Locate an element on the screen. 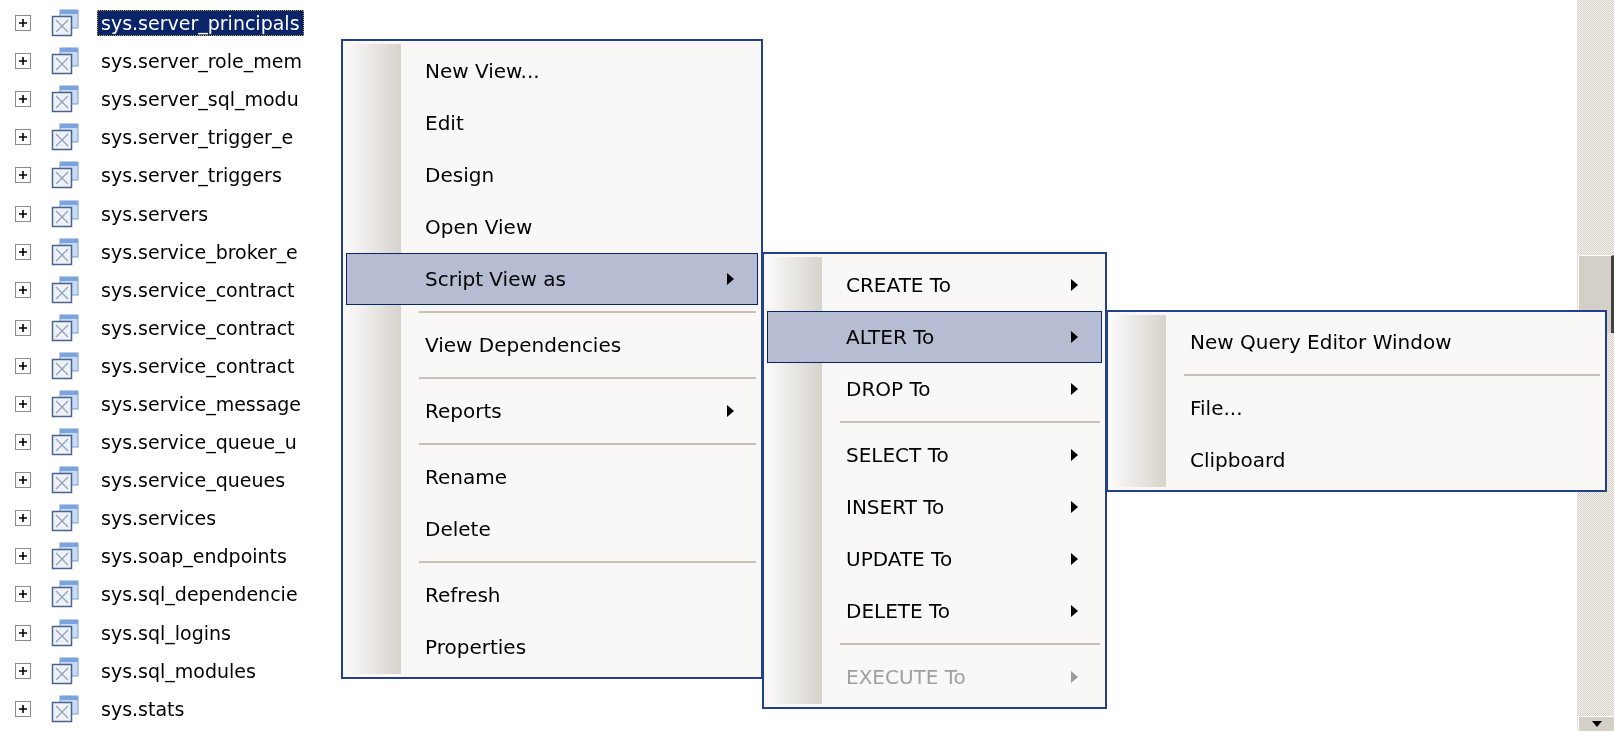 This screenshot has height=731, width=1614. menu-item: Rename is located at coordinates (552, 477).